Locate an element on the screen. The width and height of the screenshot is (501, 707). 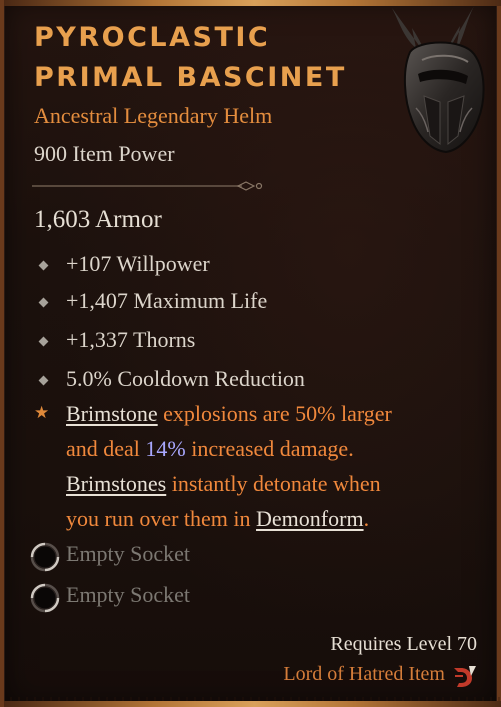
helm-art is located at coordinates (438, 80).